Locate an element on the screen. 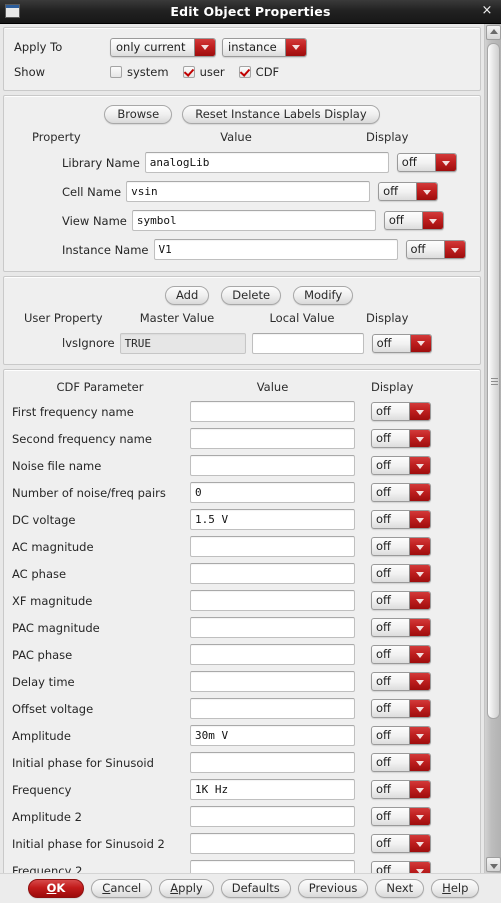 The image size is (501, 903). checkbox-system-box is located at coordinates (116, 71).